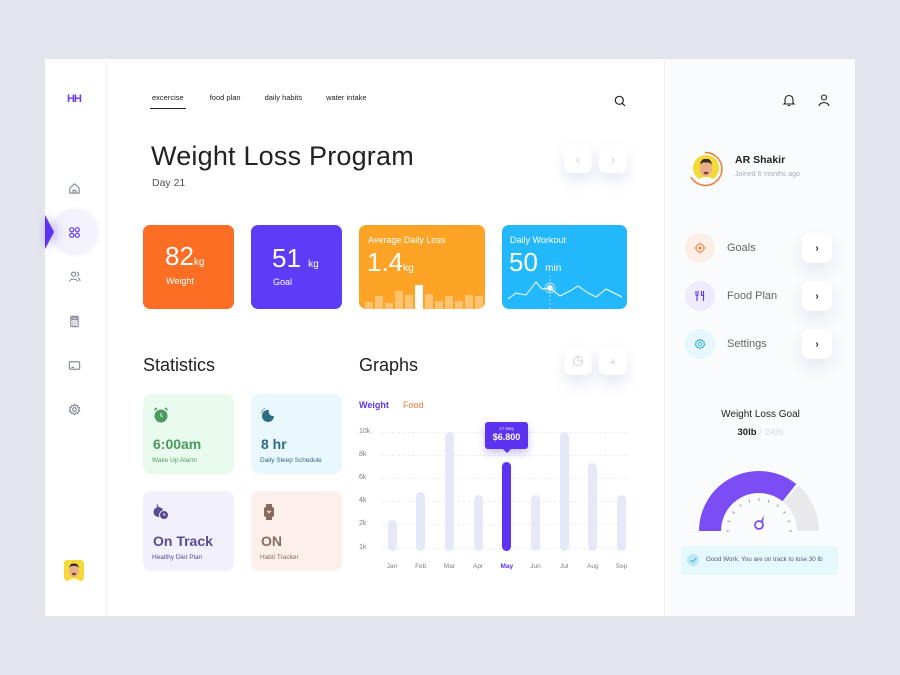 The width and height of the screenshot is (900, 675). I want to click on gridline, so click(504, 455).